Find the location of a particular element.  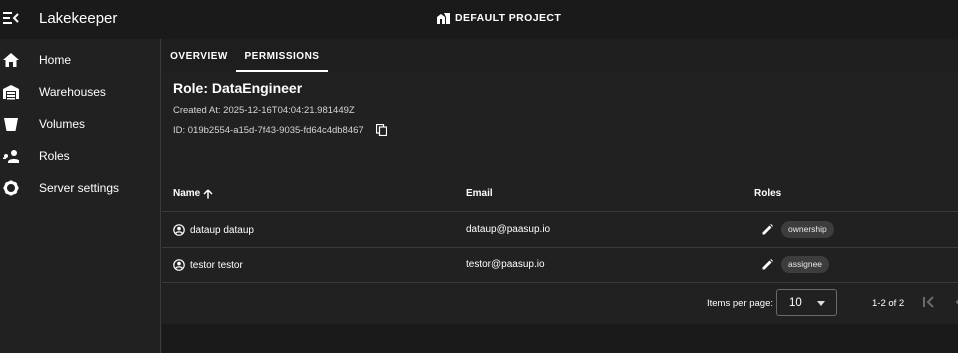

bucket-icon is located at coordinates (11, 124).